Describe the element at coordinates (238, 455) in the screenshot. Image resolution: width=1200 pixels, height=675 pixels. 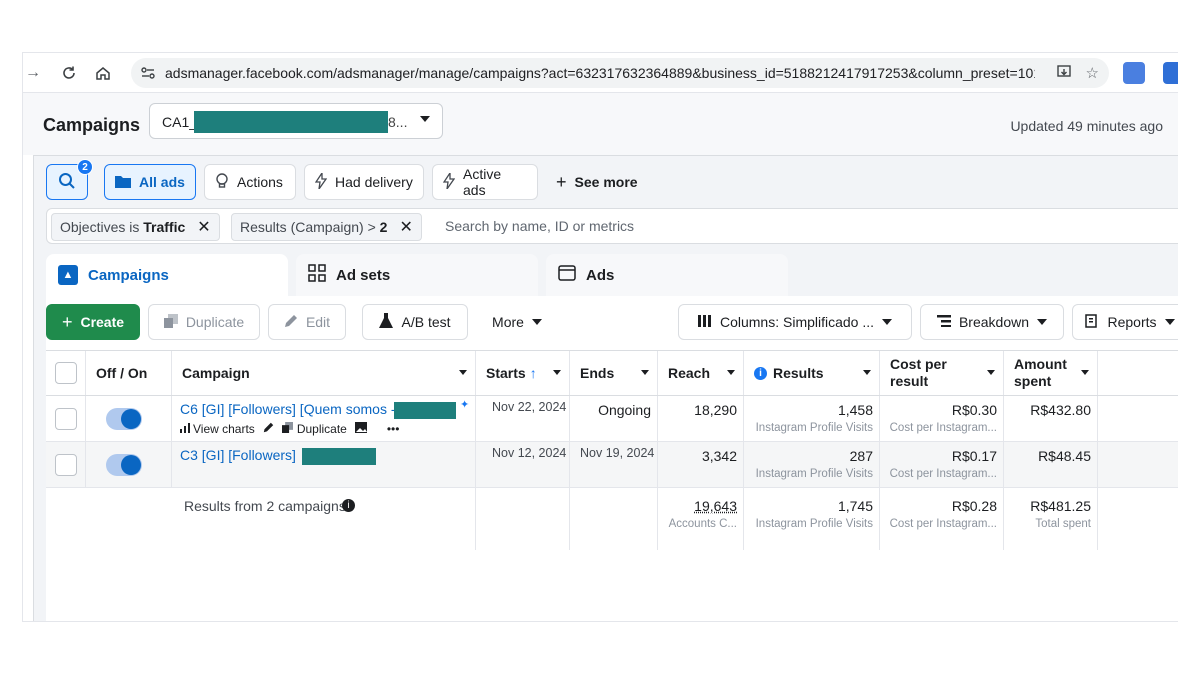
I see `campaign-name-link: C3 [GI] [Followers]` at that location.